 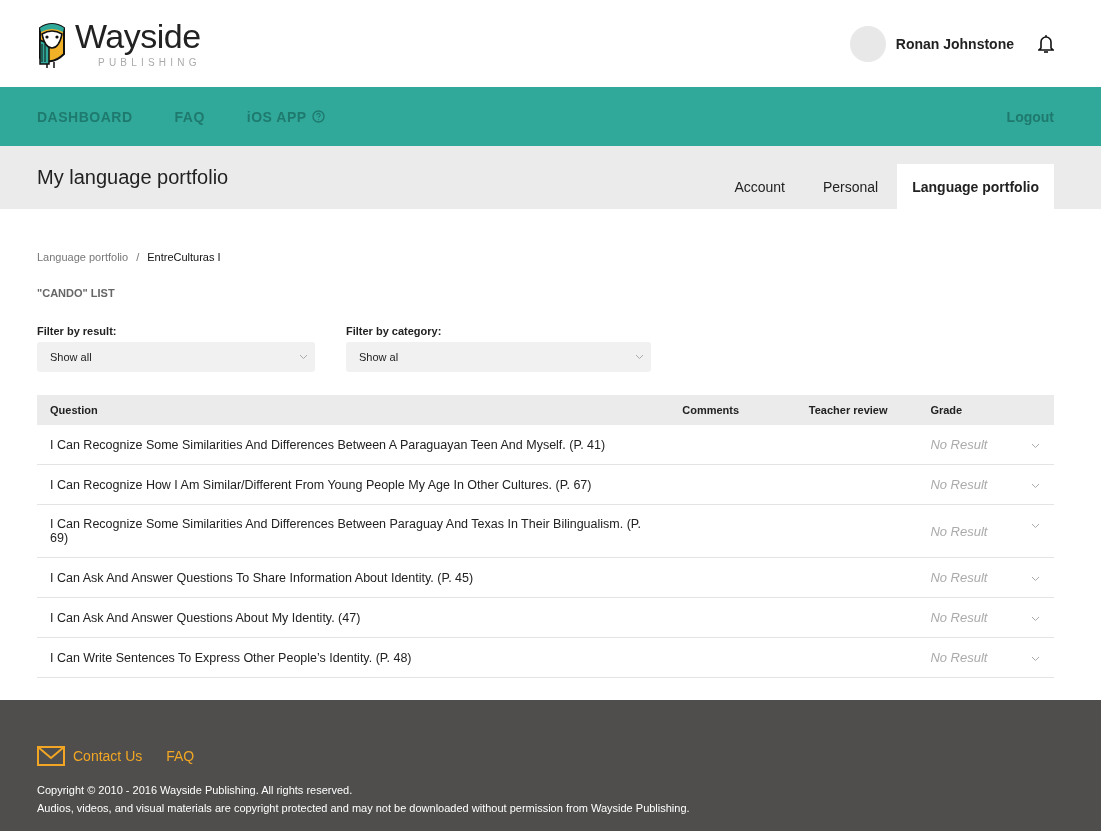 I want to click on help-icon, so click(x=318, y=116).